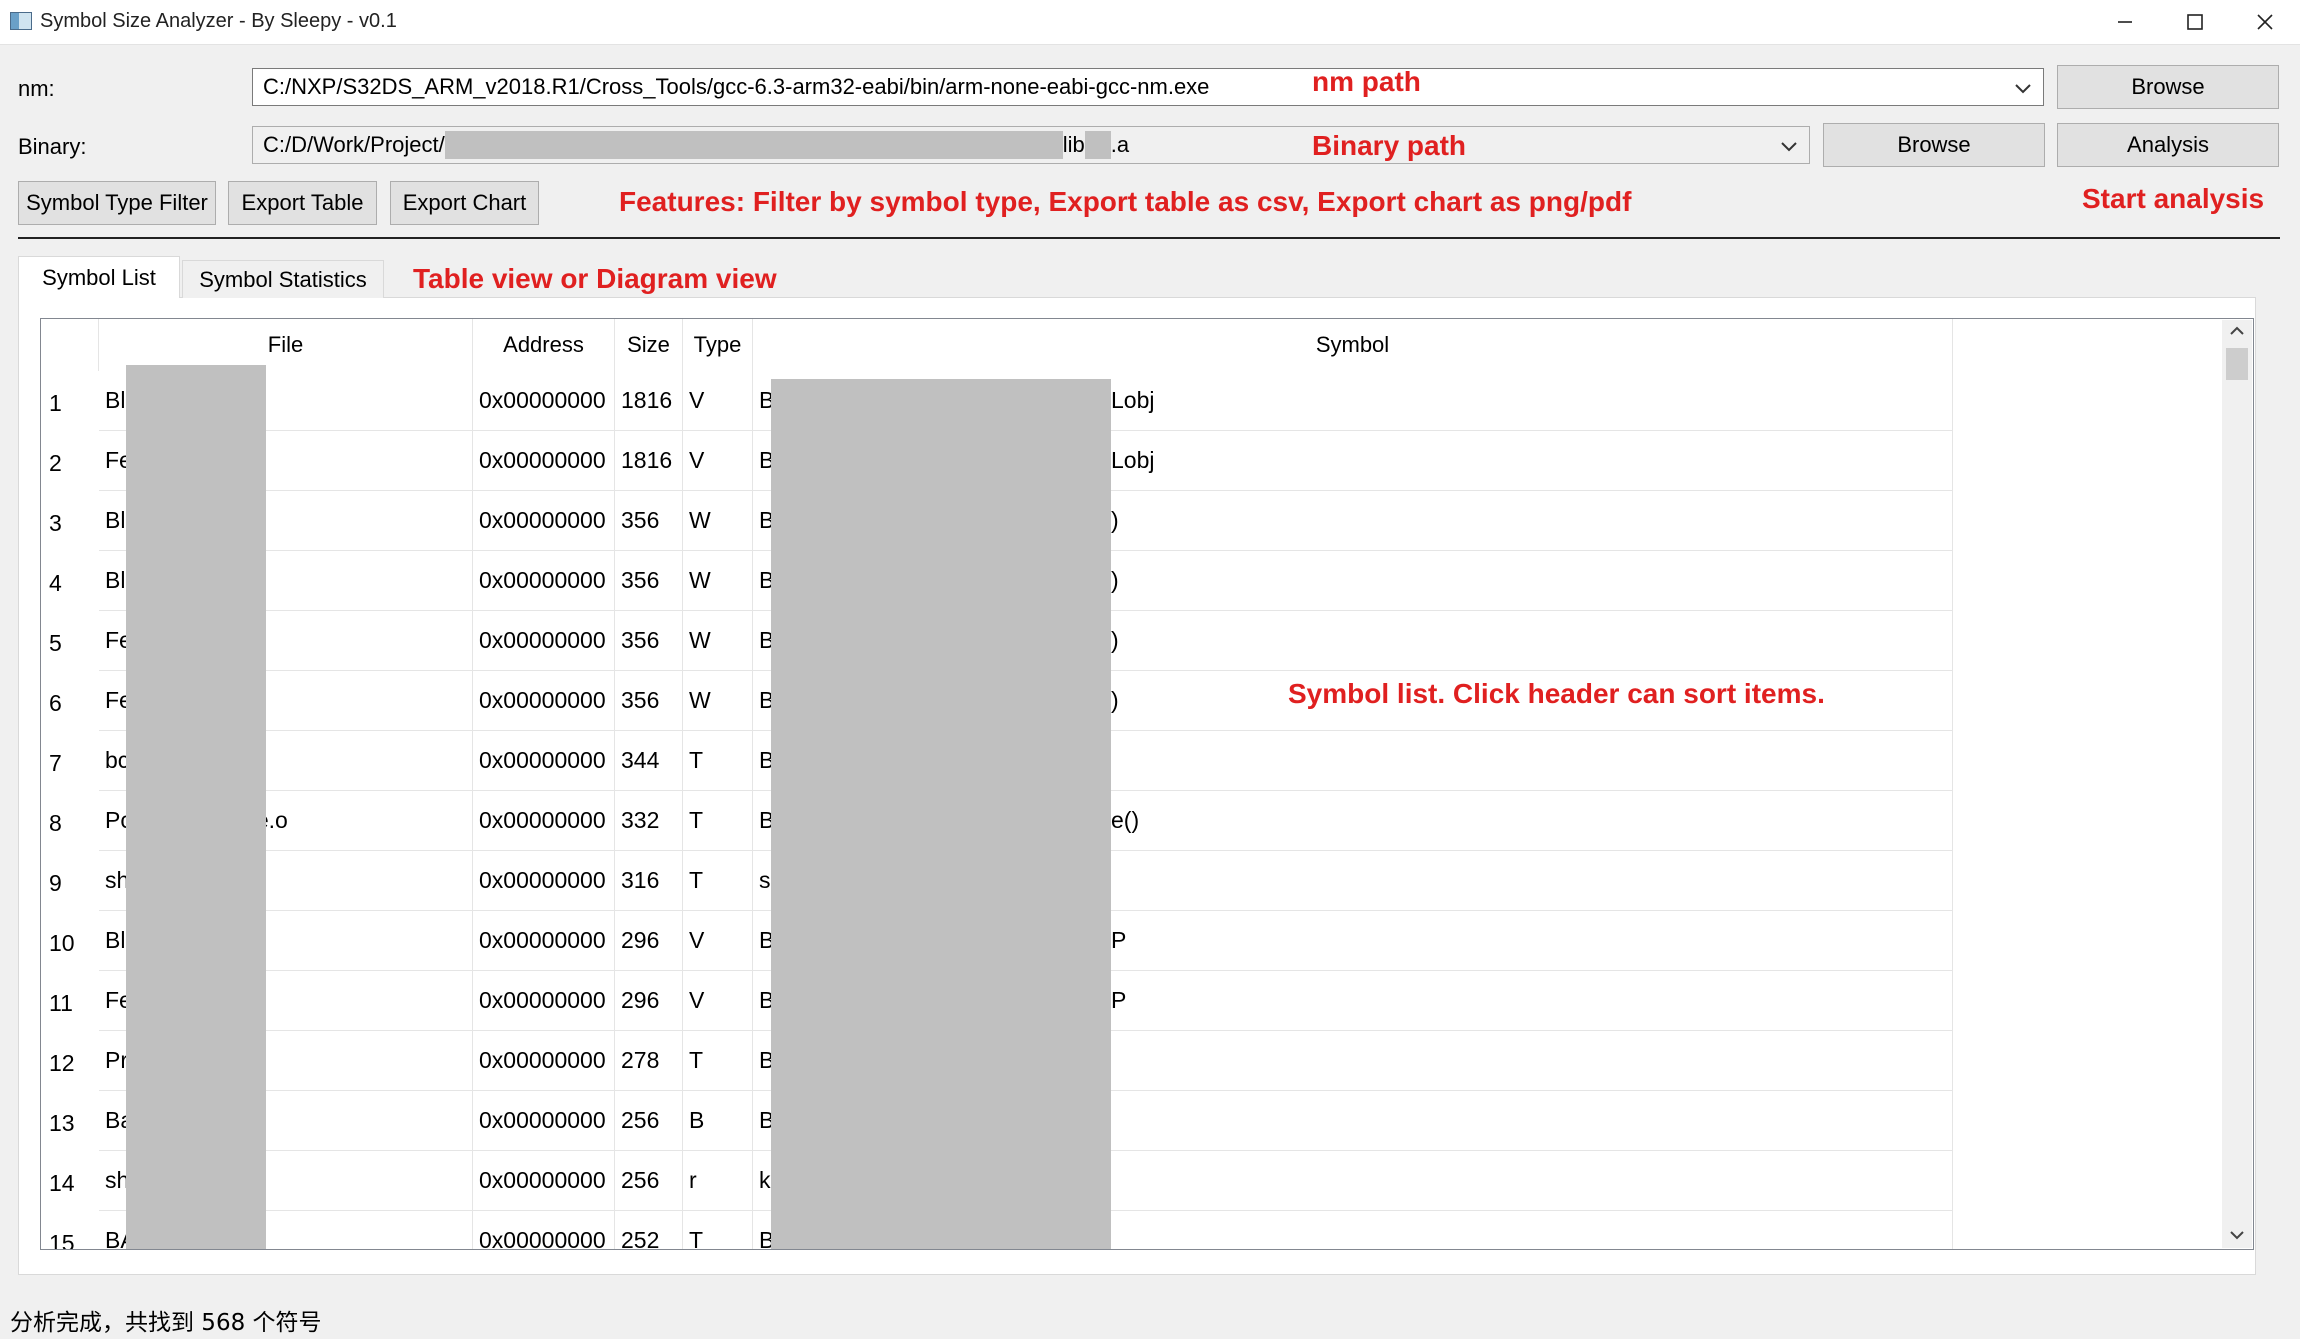 Image resolution: width=2300 pixels, height=1339 pixels. I want to click on binary-path-prefix: C:/D/Work/Project/, so click(354, 144).